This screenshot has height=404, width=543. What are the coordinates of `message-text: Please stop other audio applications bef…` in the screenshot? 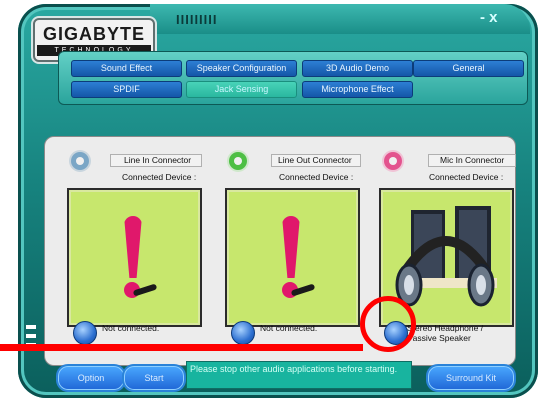 It's located at (294, 369).